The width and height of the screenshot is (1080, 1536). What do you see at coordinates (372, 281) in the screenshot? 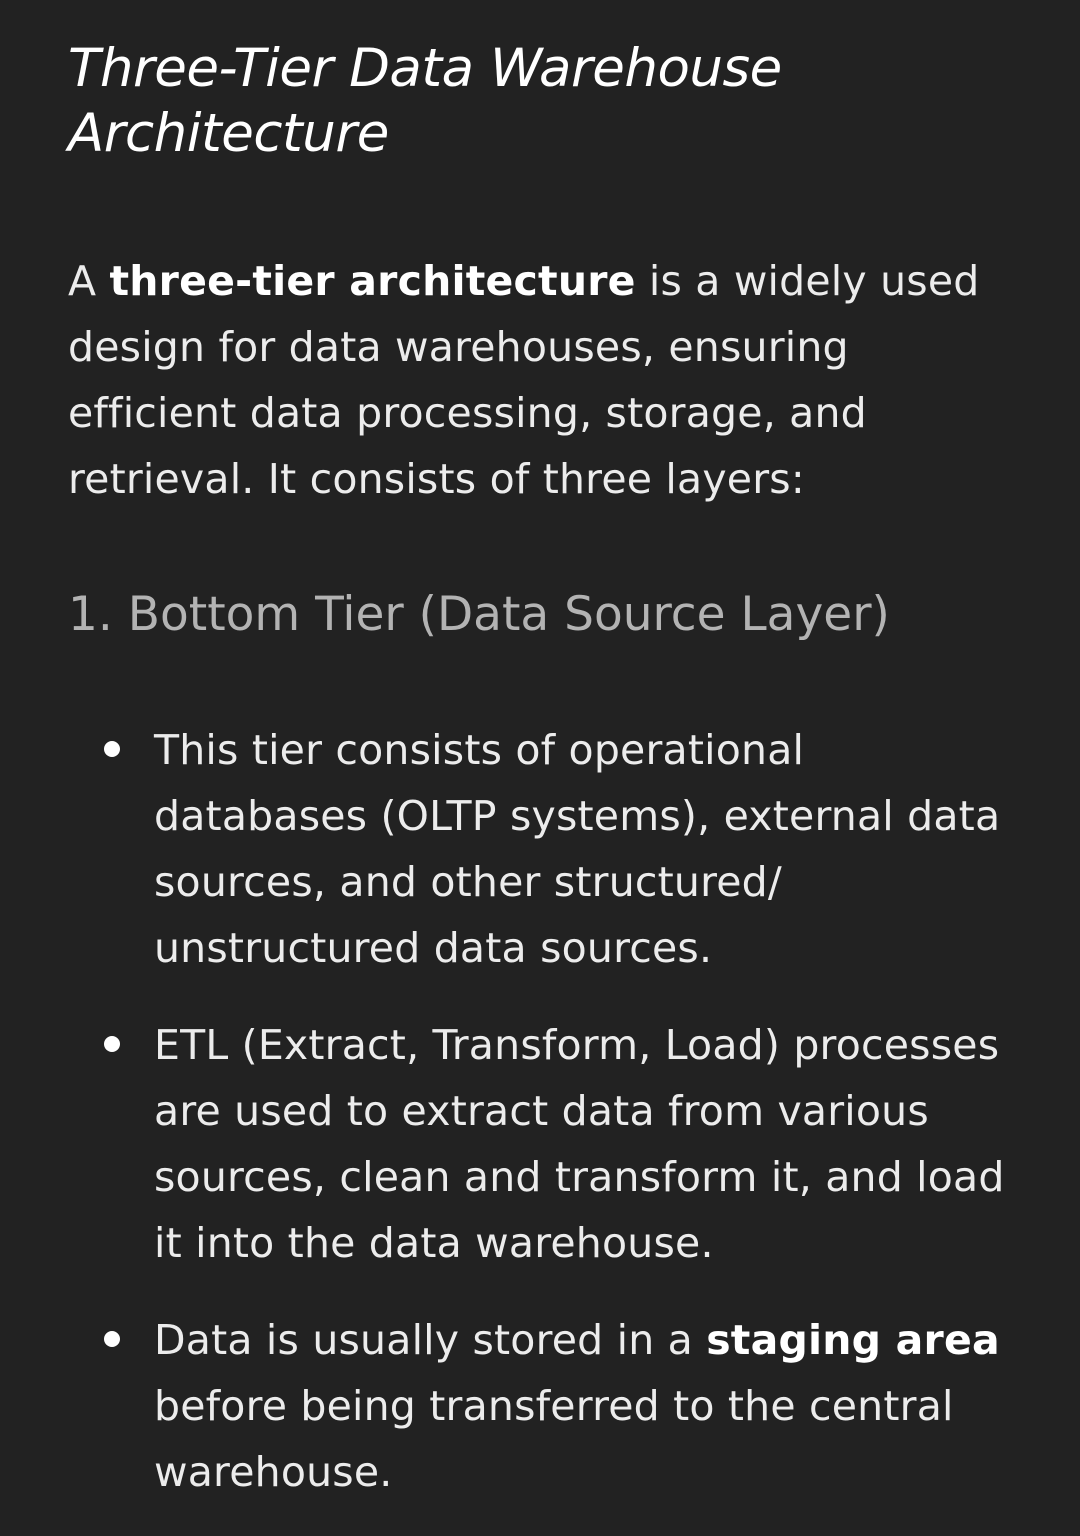
I see `intro-emphasis: three-tier architecture` at bounding box center [372, 281].